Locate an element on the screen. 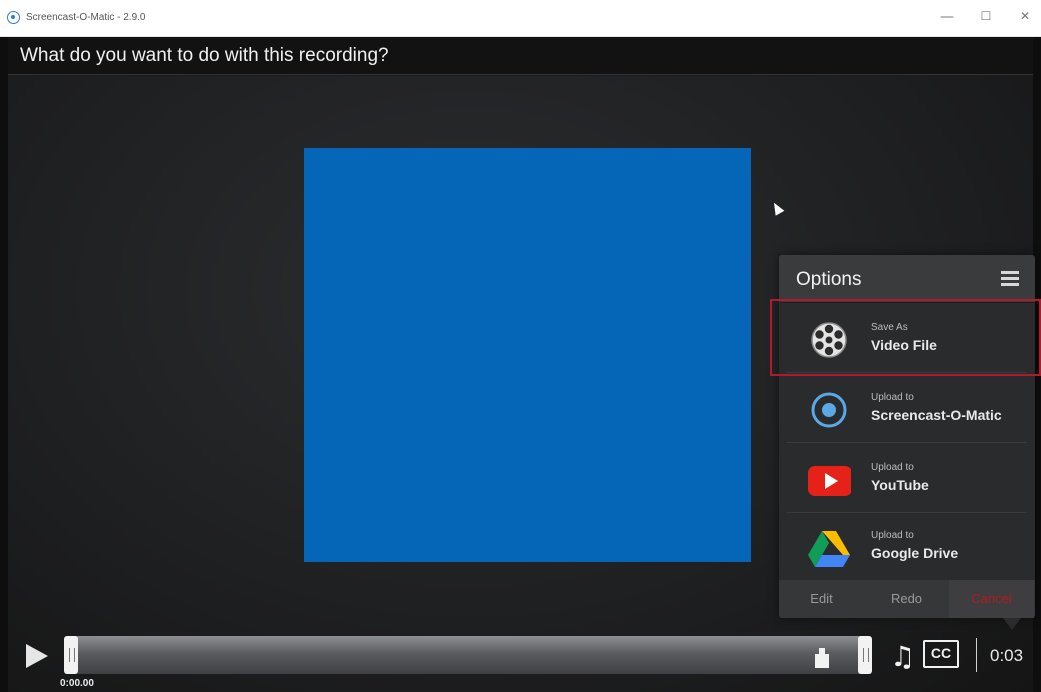  window-title: Screencast-O-Matic - 2.9.0 is located at coordinates (86, 17).